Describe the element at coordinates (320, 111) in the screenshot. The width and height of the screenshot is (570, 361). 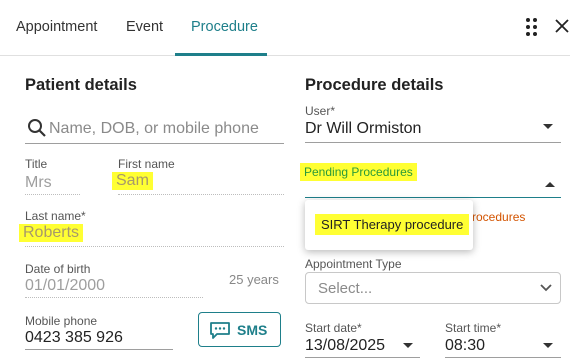
I see `user-label: User*` at that location.